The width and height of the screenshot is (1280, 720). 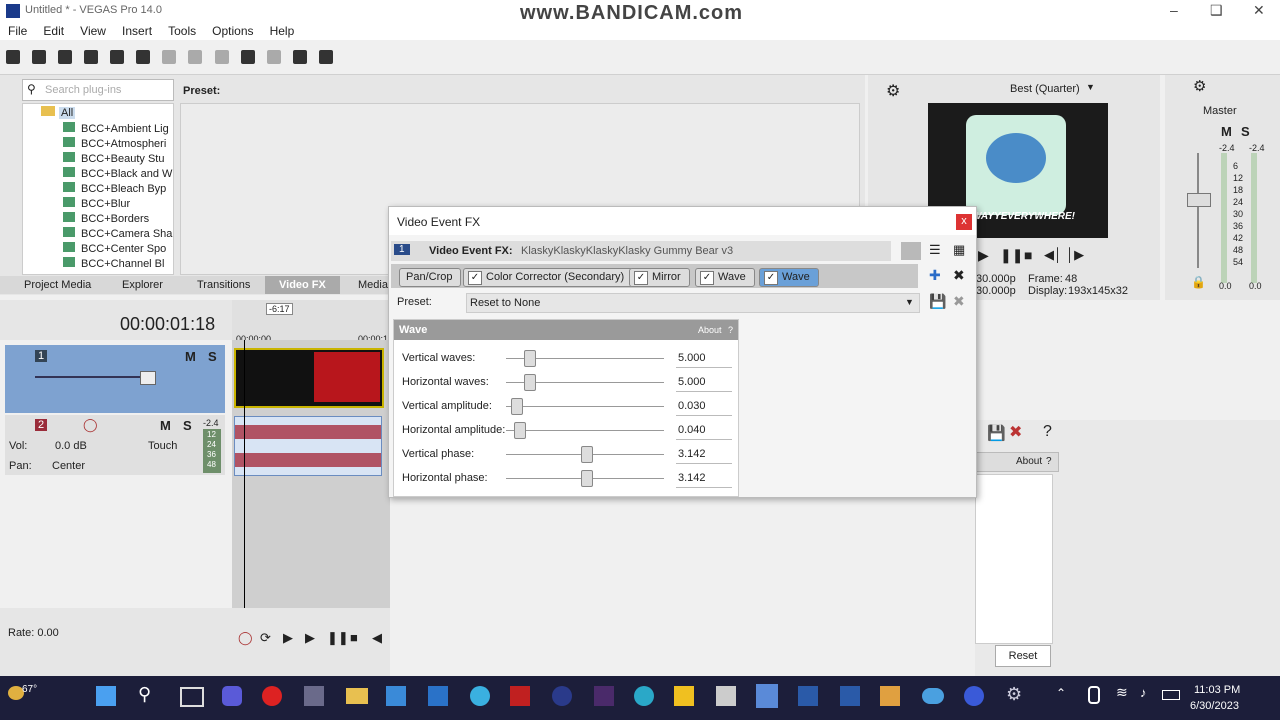 What do you see at coordinates (937, 301) in the screenshot?
I see `save-preset-icon: 💾` at bounding box center [937, 301].